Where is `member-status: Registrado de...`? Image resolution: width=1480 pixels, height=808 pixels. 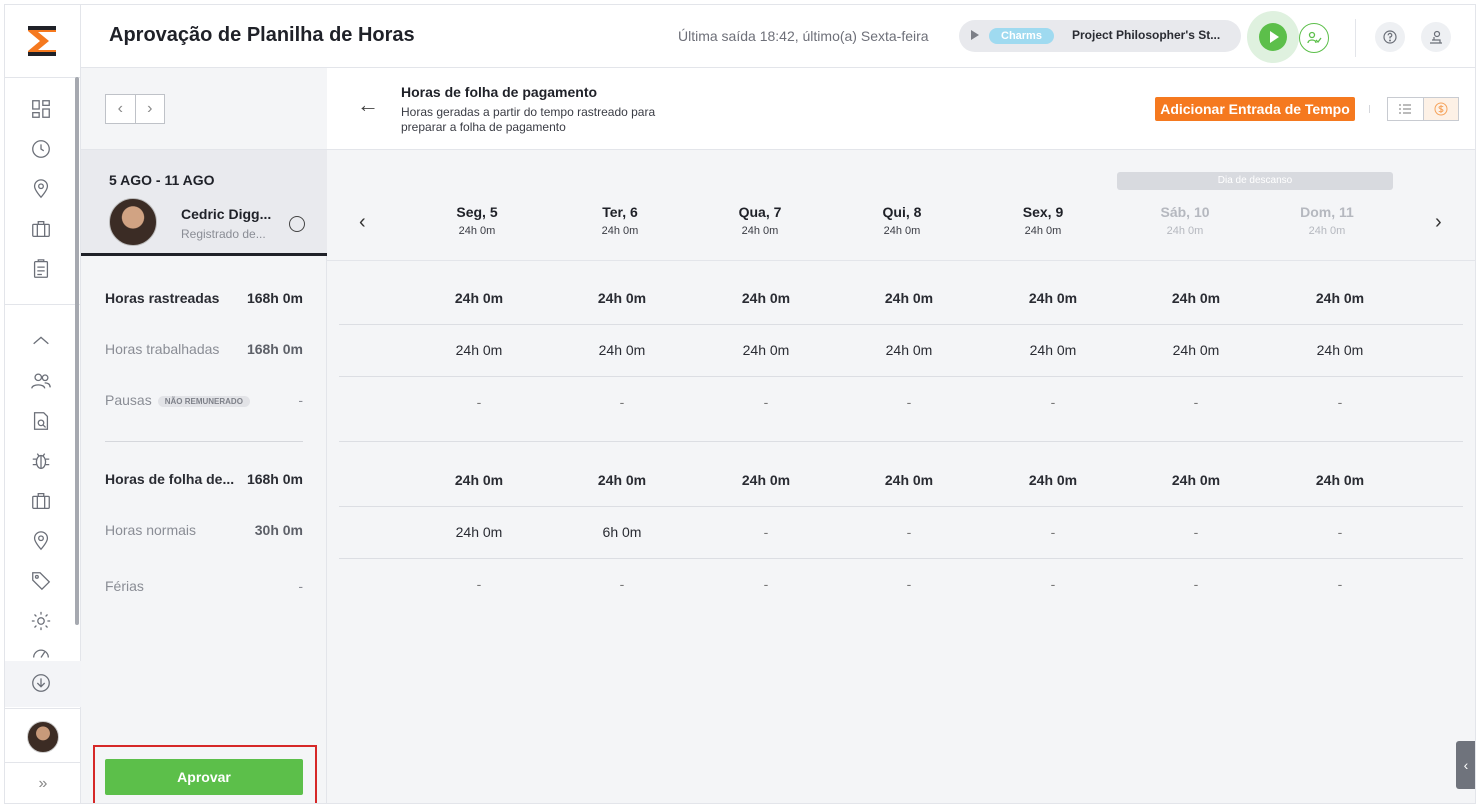
member-status: Registrado de... is located at coordinates (223, 234).